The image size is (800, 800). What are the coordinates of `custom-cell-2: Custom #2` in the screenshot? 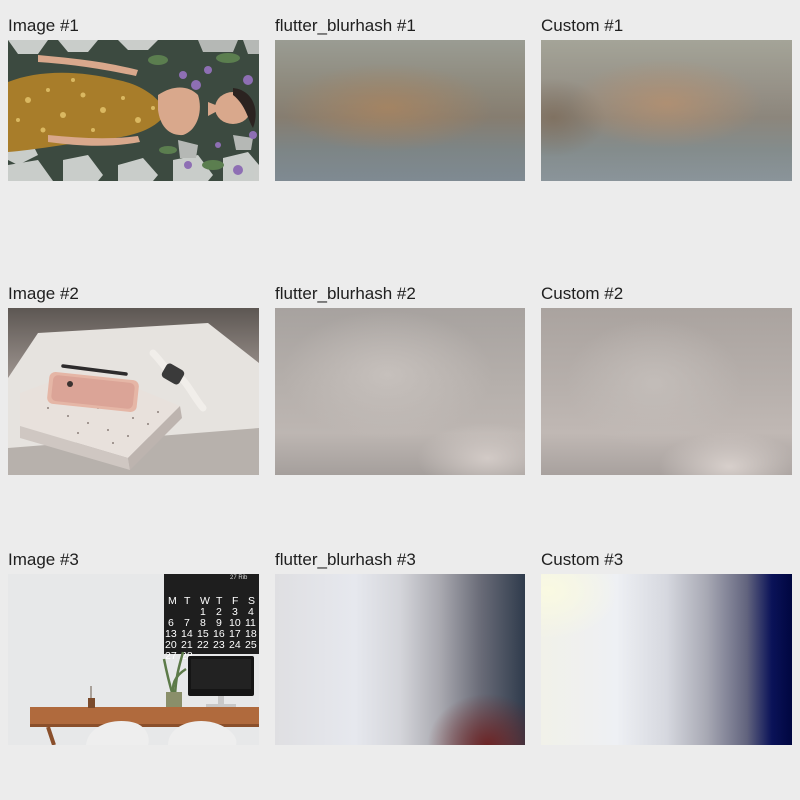 It's located at (667, 378).